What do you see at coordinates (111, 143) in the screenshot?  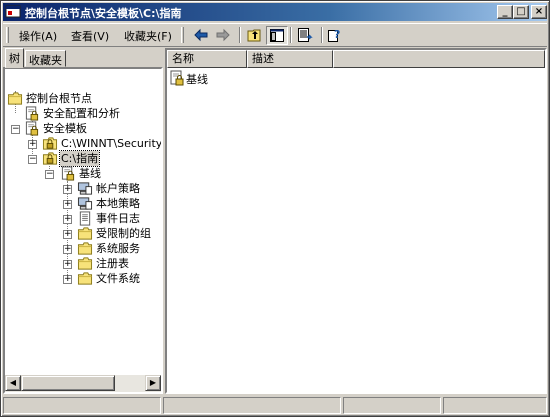 I see `tree-node-label: C:\WINNT\Security\Te` at bounding box center [111, 143].